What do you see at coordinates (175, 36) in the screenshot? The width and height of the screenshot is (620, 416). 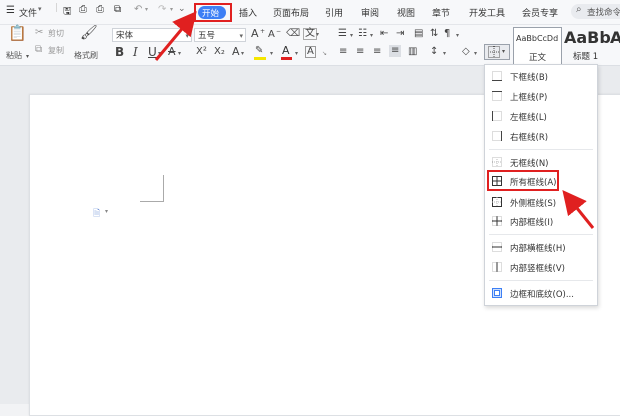 I see `arrow-to-start-tab` at bounding box center [175, 36].